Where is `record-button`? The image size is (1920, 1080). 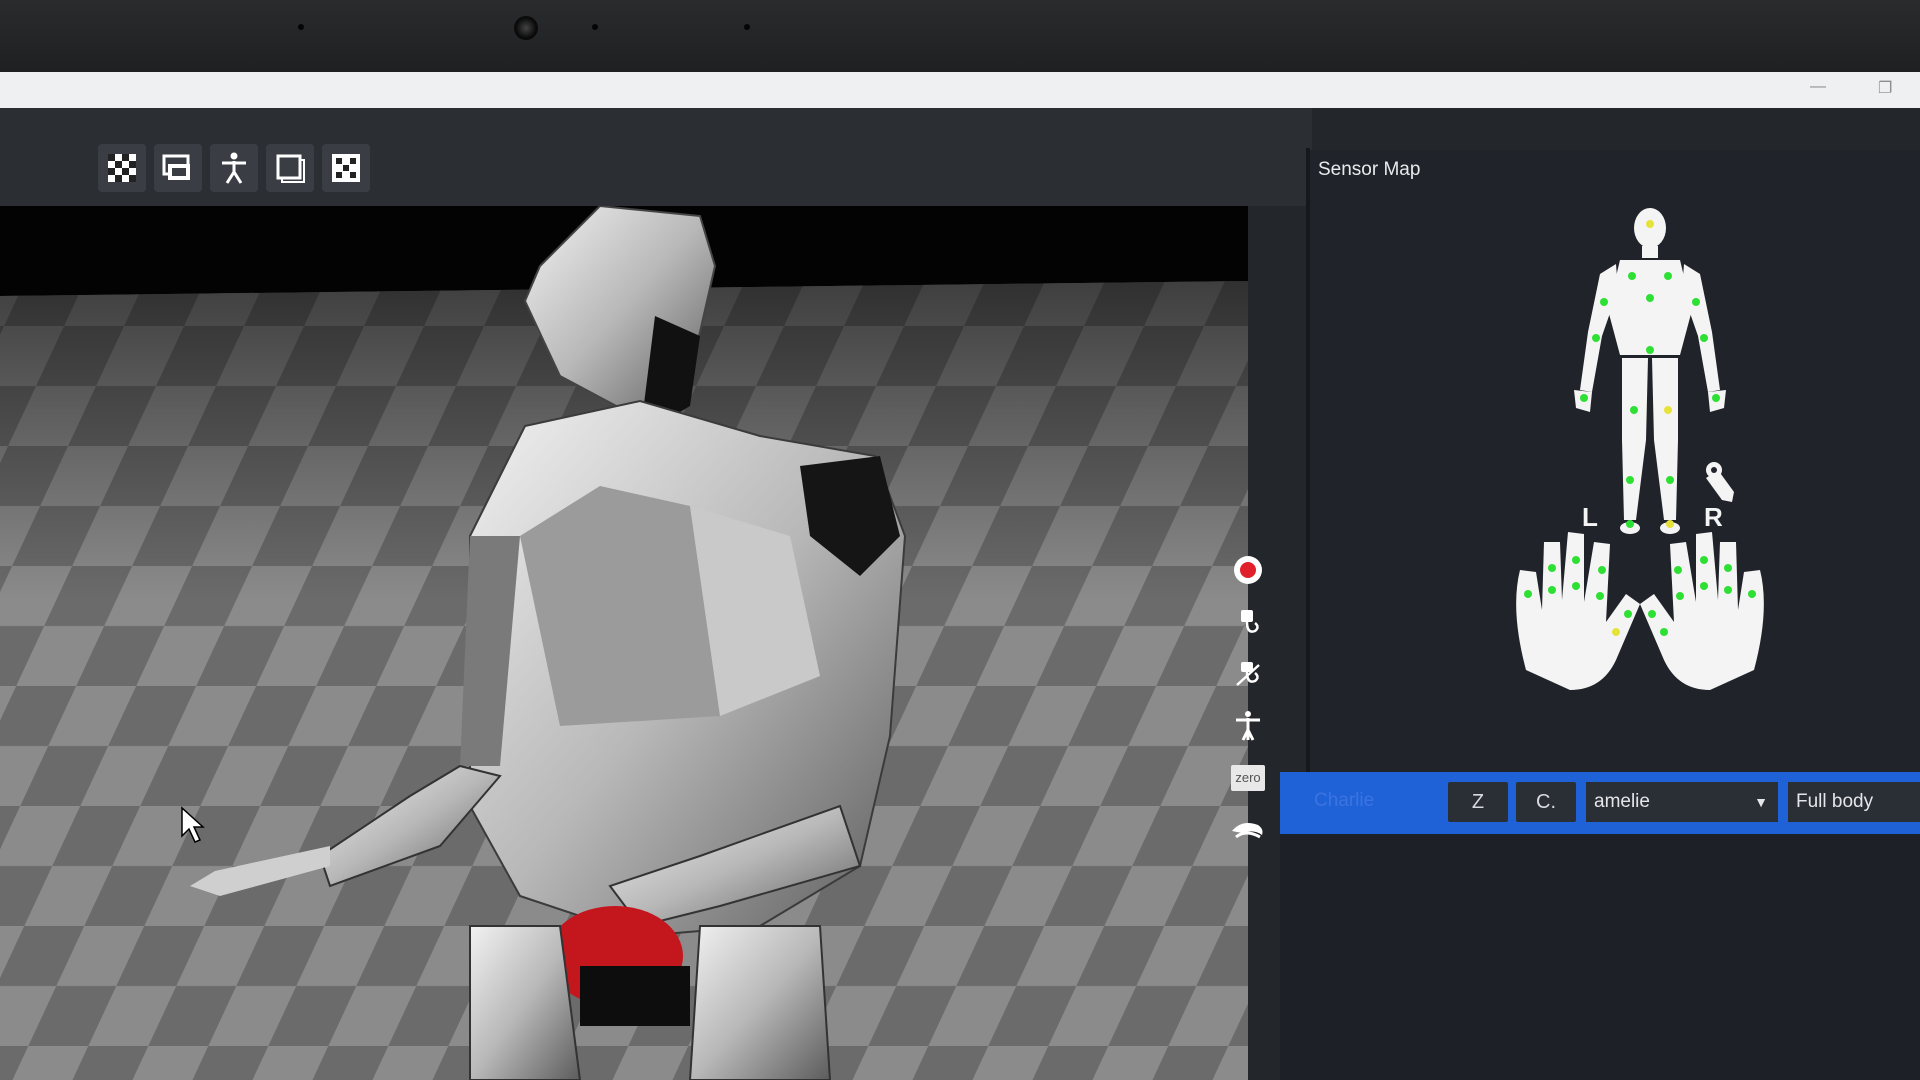
record-button is located at coordinates (1248, 570).